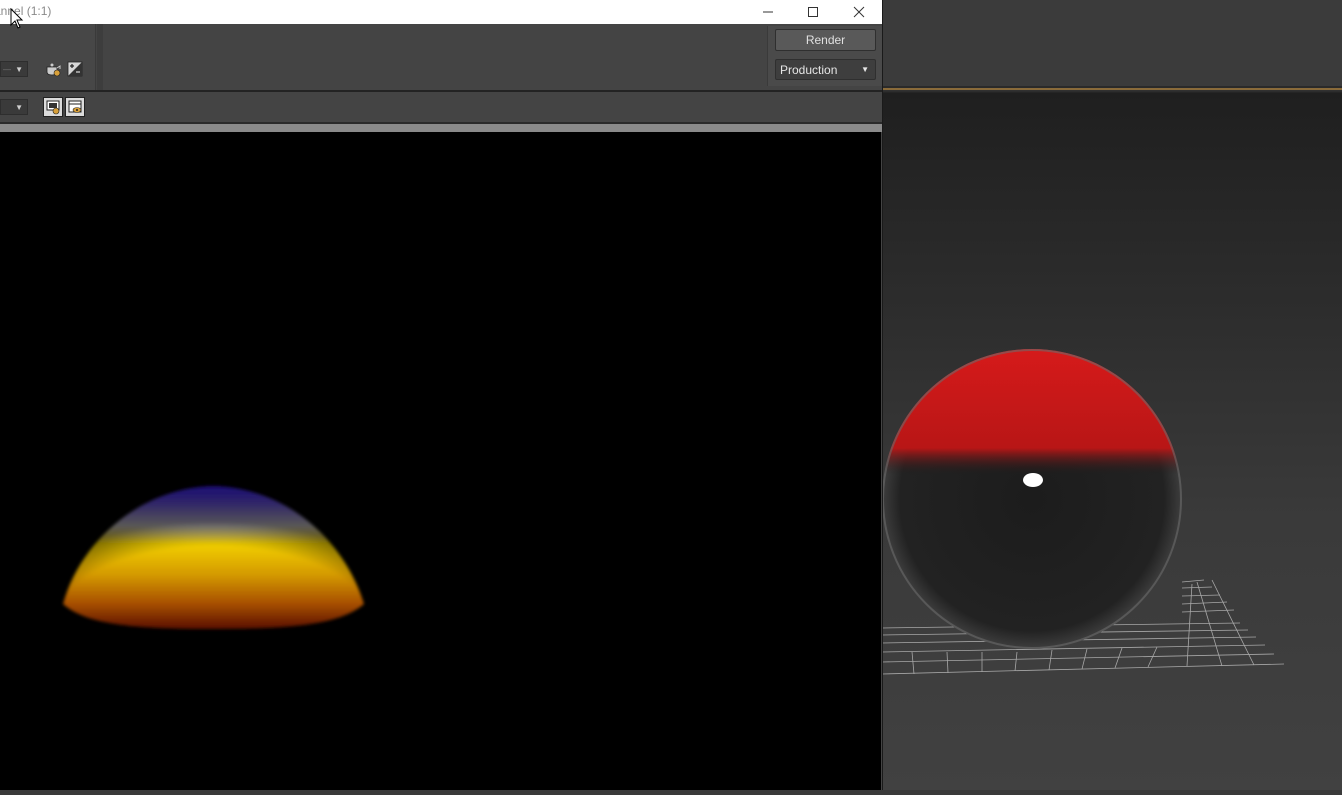  Describe the element at coordinates (26, 11) in the screenshot. I see `window-title: annel (1:1)` at that location.